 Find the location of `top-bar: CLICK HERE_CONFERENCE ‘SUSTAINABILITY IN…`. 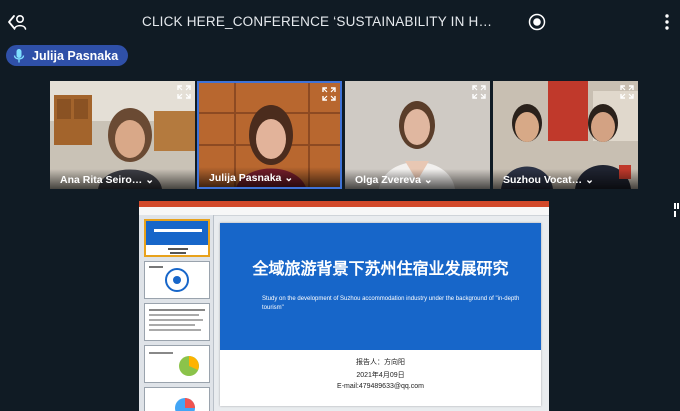

top-bar: CLICK HERE_CONFERENCE ‘SUSTAINABILITY IN… is located at coordinates (340, 22).